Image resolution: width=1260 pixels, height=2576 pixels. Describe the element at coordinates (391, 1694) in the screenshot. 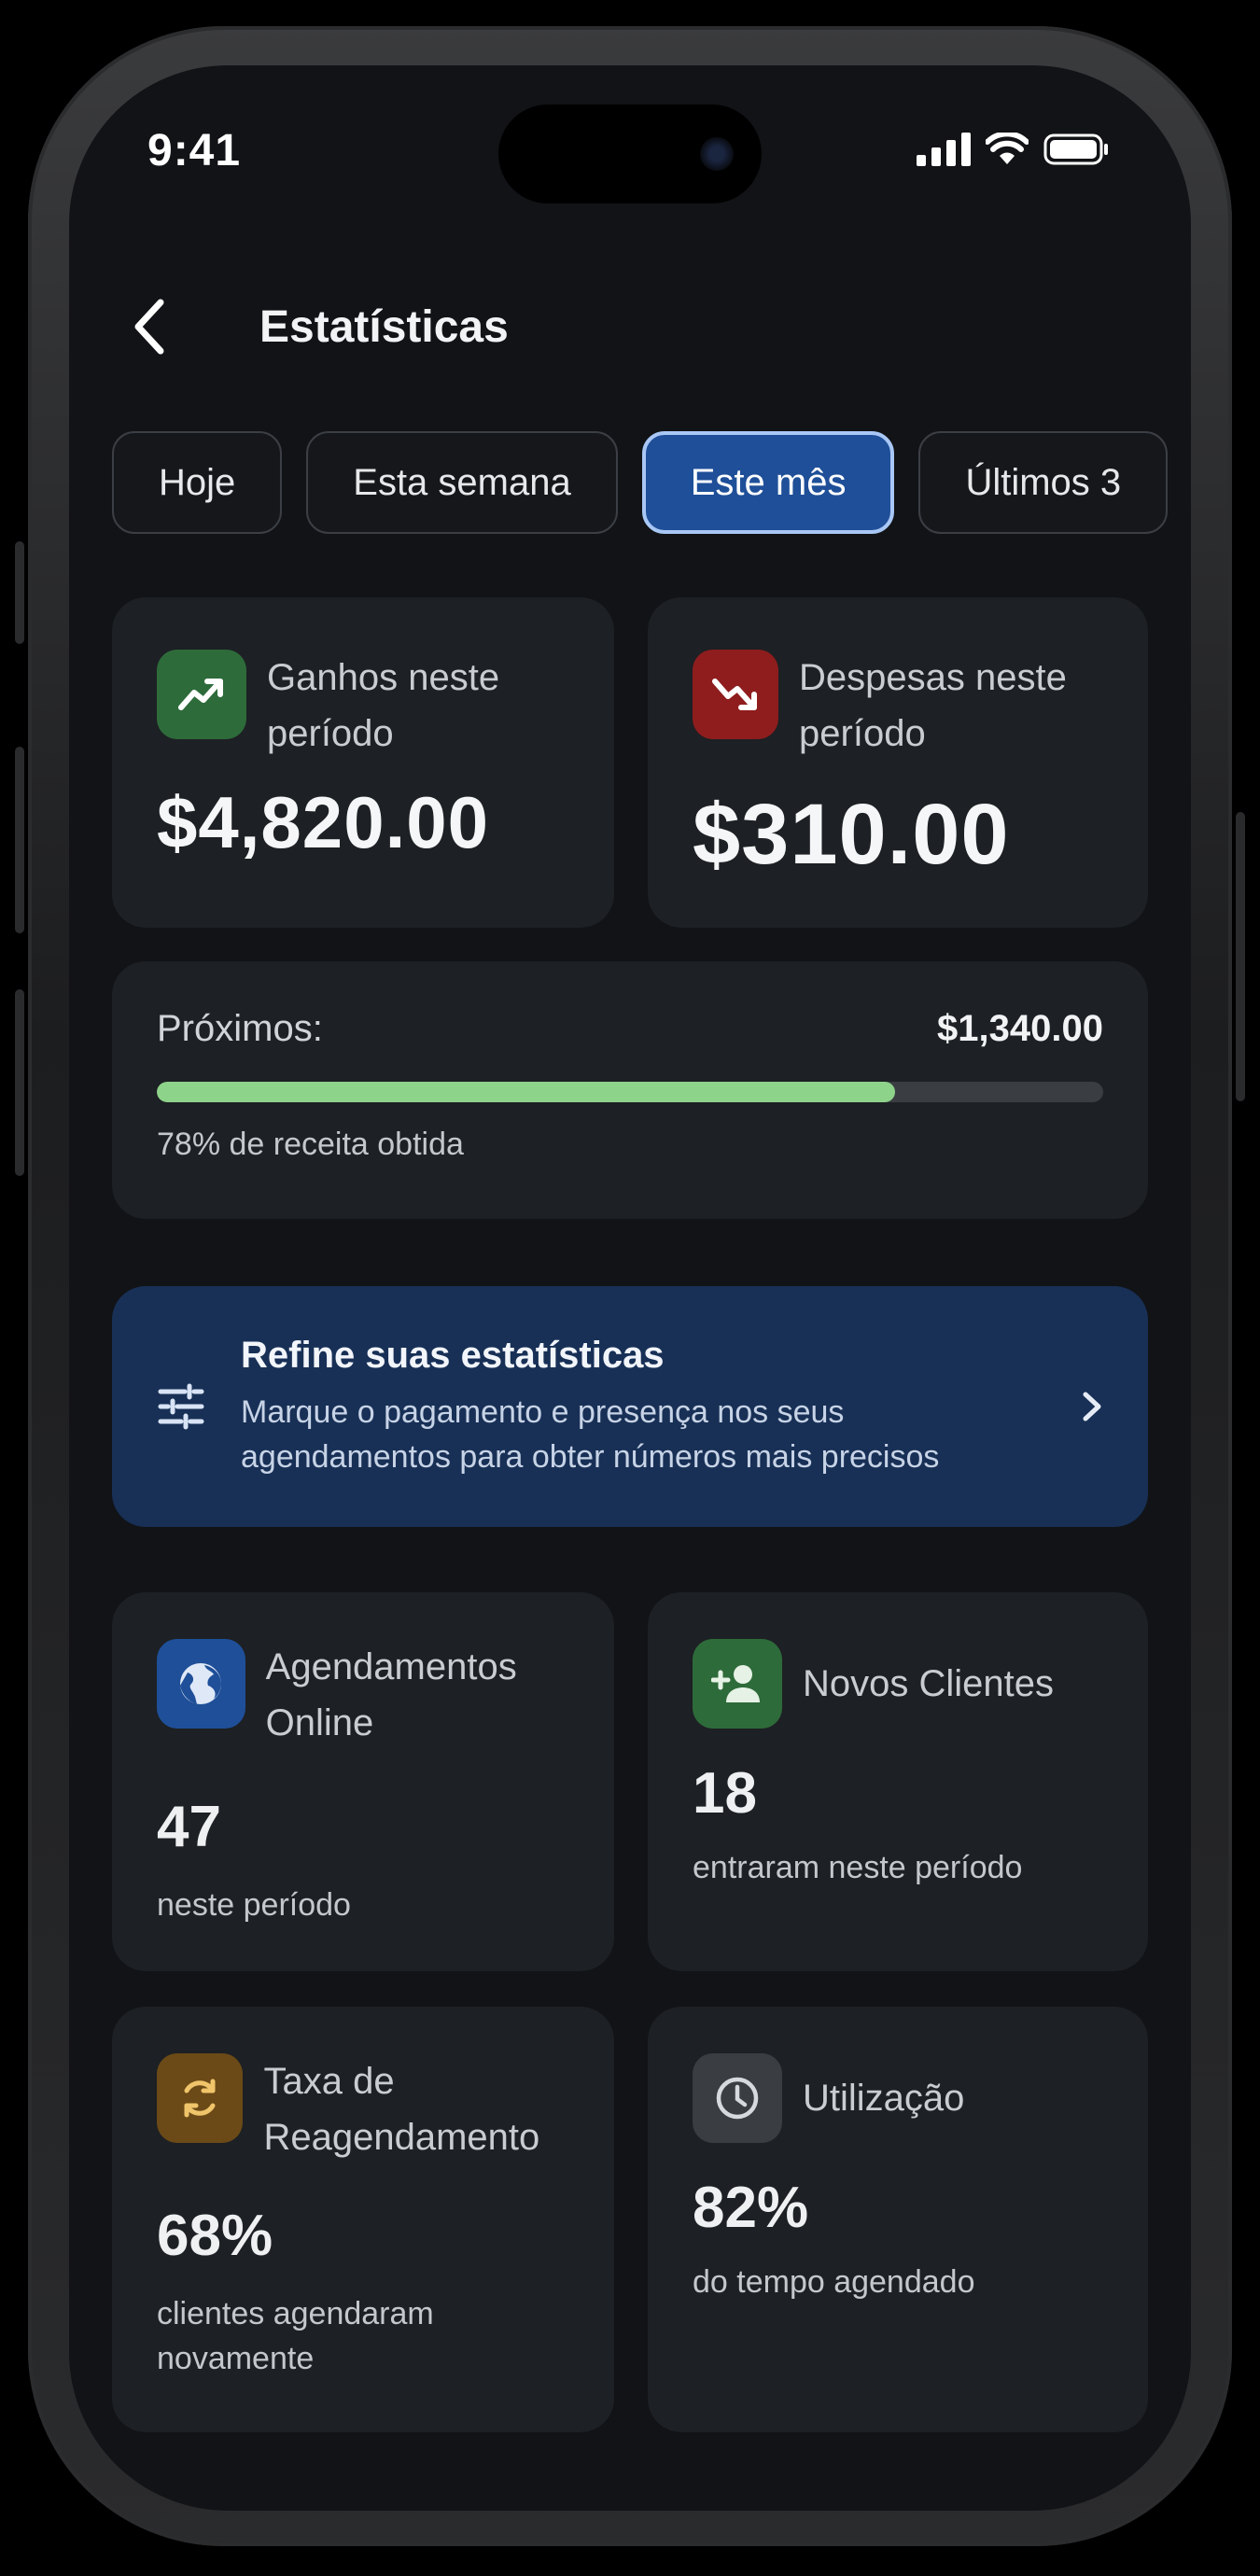

I see `online-bookings-label: Agendamentos Online` at that location.